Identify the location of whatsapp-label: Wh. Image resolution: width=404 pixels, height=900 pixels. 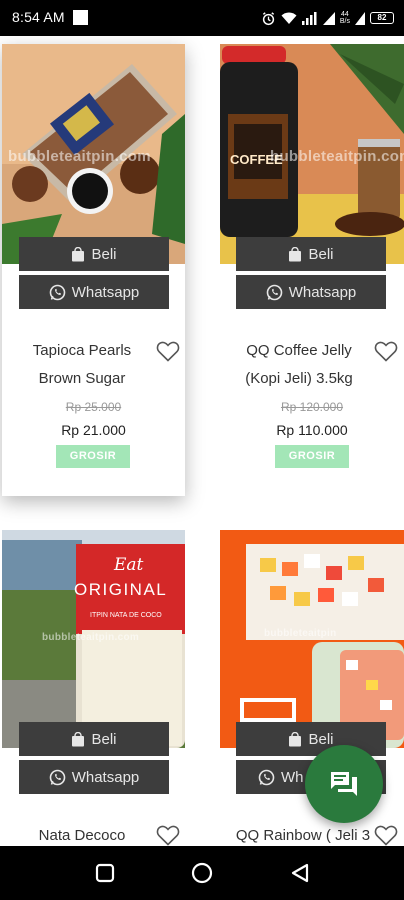
(292, 777).